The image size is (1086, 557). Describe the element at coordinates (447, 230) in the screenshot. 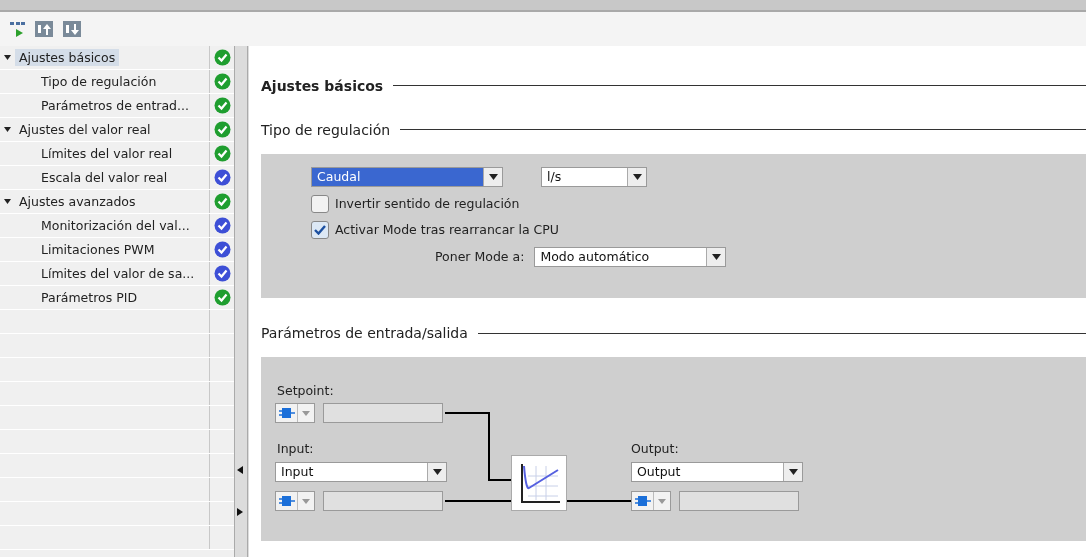

I see `checkbox-label: Activar Mode tras rearrancar la CPU` at that location.